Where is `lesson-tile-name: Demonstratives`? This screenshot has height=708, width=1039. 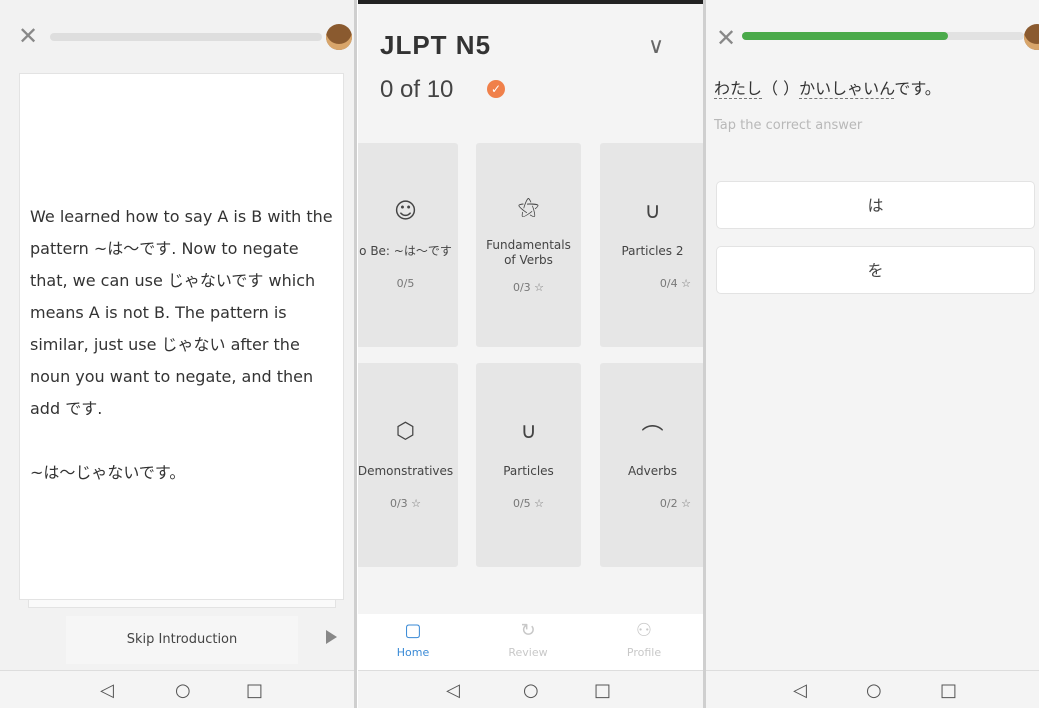
lesson-tile-name: Demonstratives is located at coordinates (406, 471).